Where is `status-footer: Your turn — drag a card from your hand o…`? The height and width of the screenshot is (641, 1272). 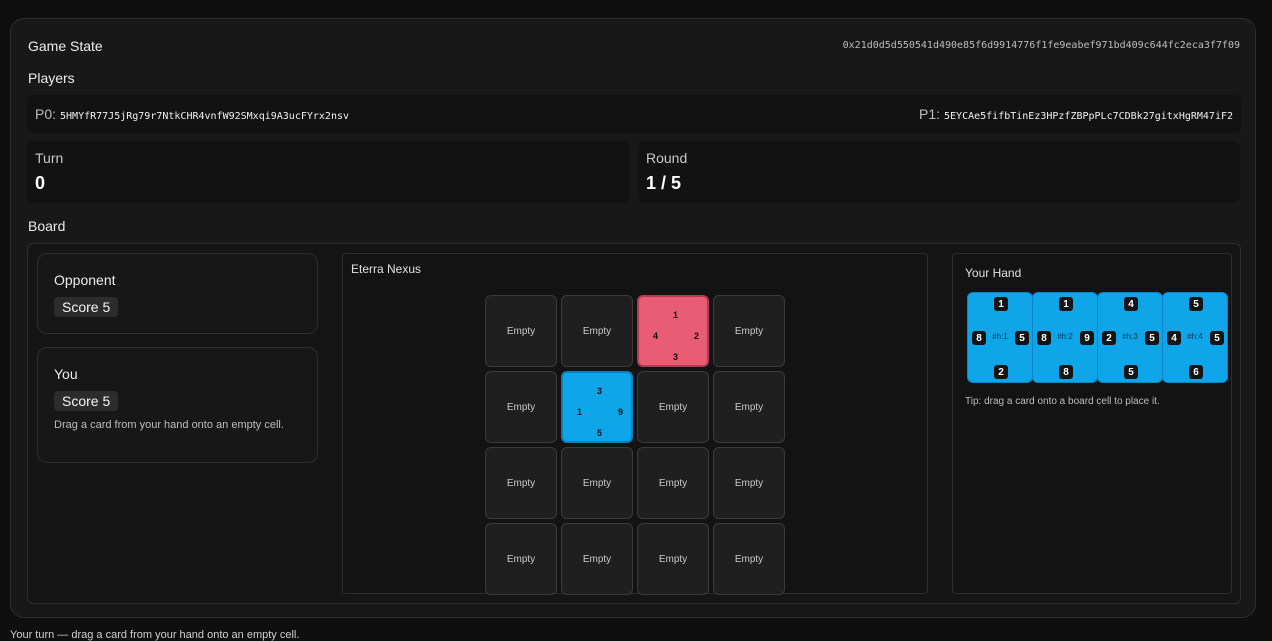 status-footer: Your turn — drag a card from your hand o… is located at coordinates (155, 635).